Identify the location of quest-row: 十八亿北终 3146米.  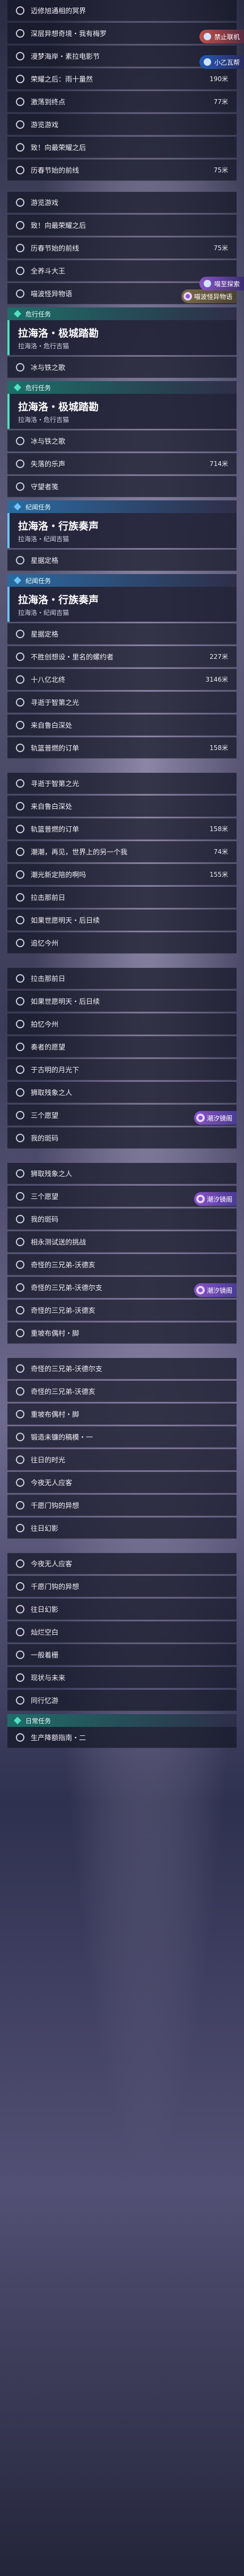
(122, 679).